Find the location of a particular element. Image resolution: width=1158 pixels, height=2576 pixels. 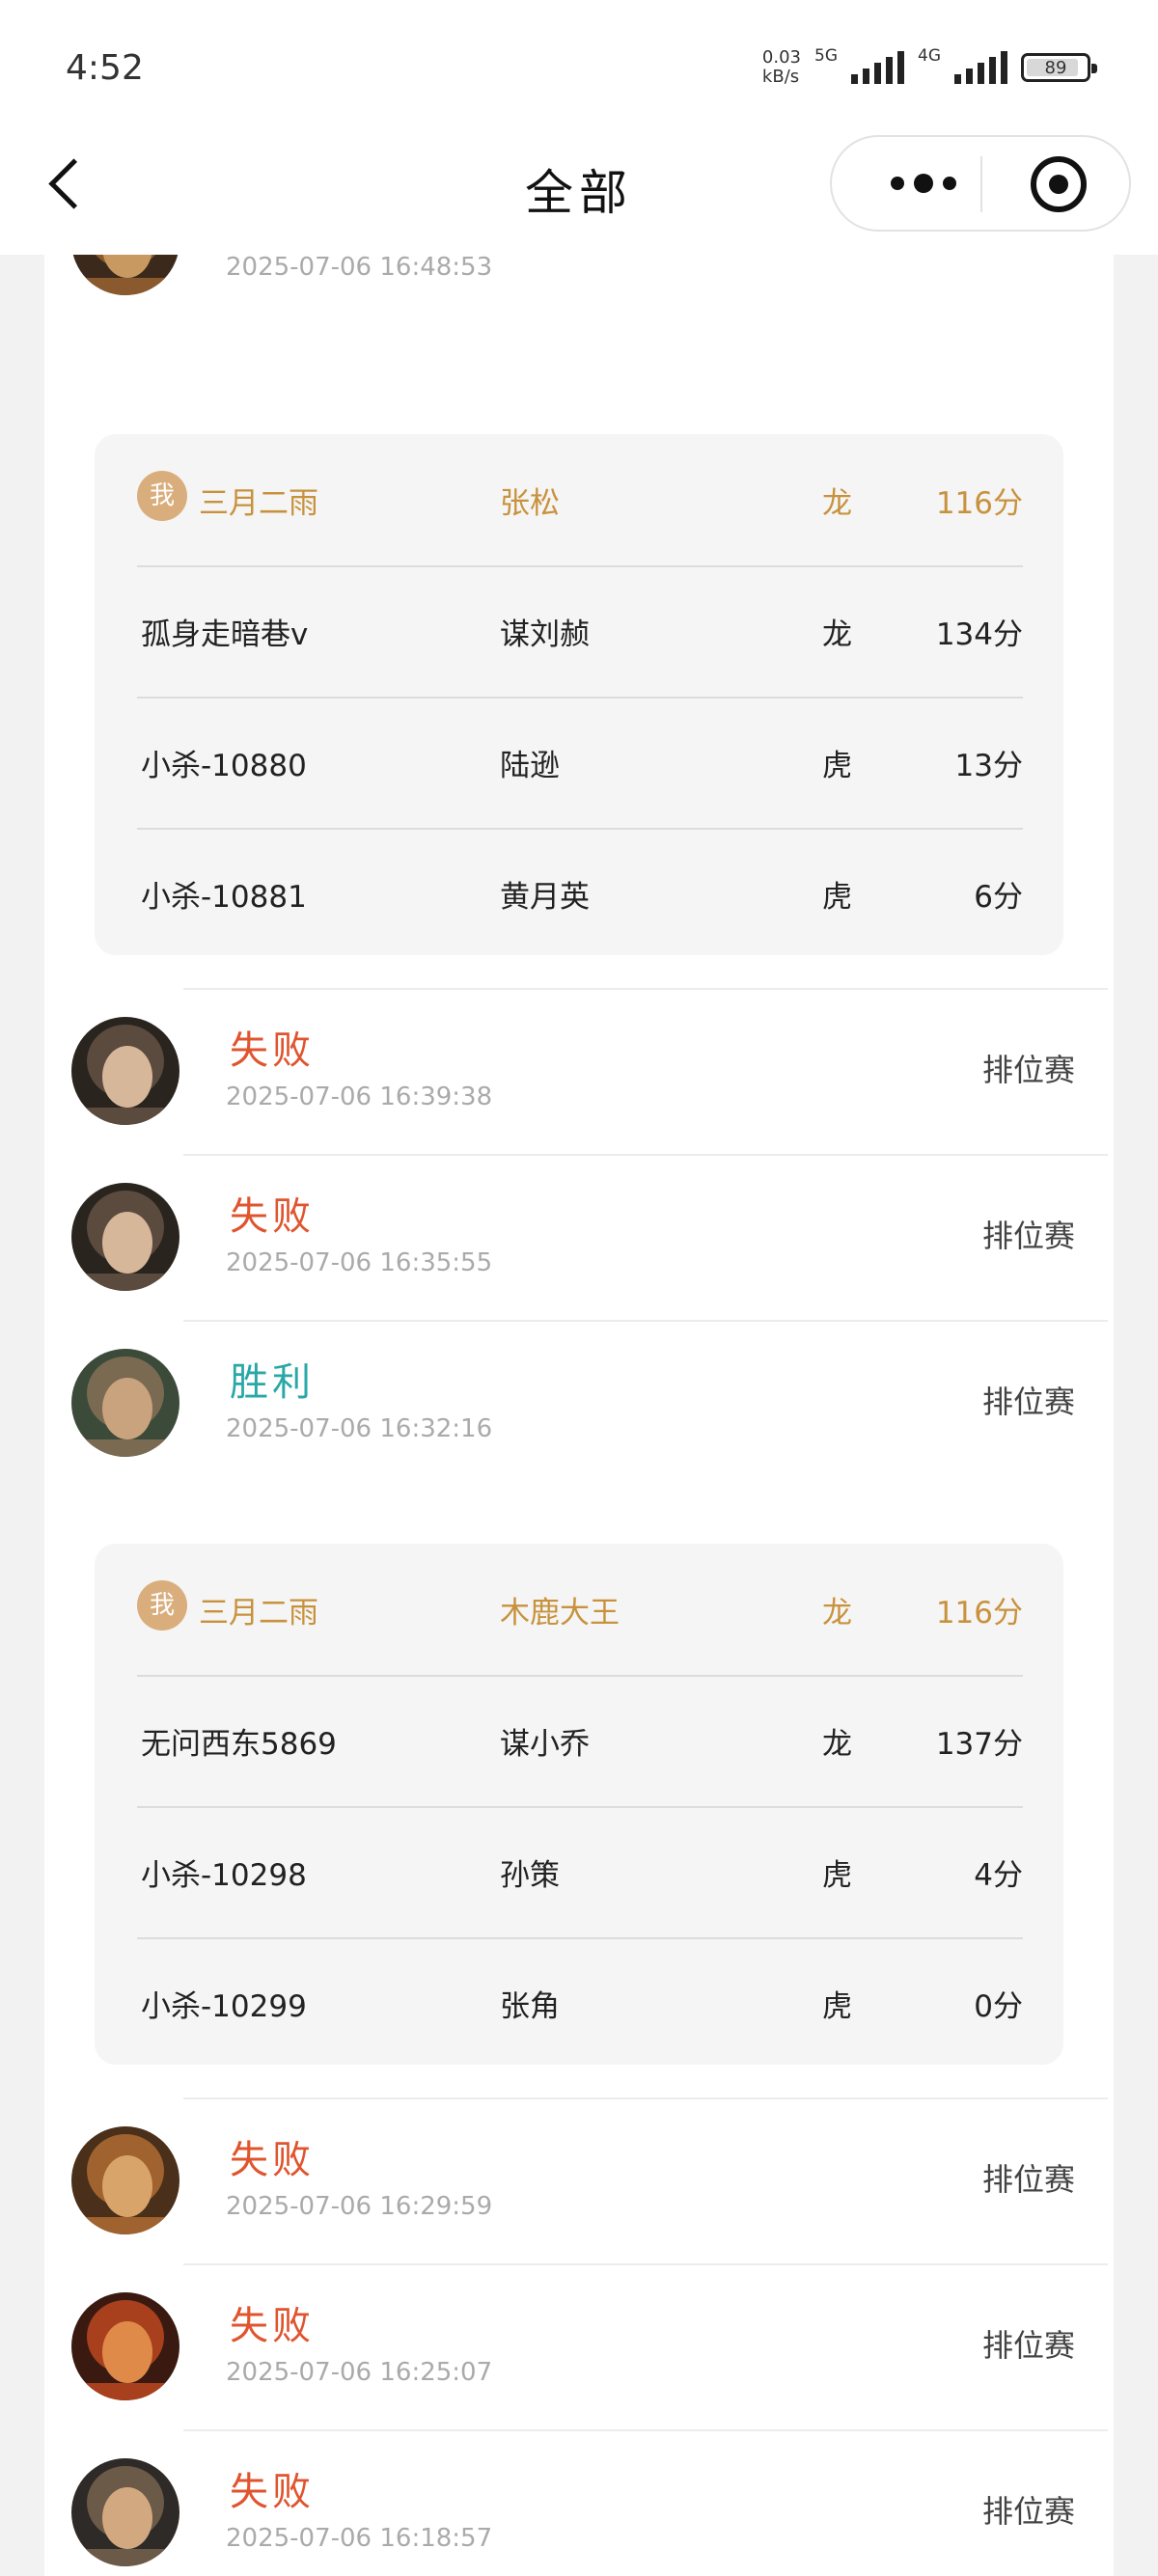

capsule-divider is located at coordinates (981, 184).